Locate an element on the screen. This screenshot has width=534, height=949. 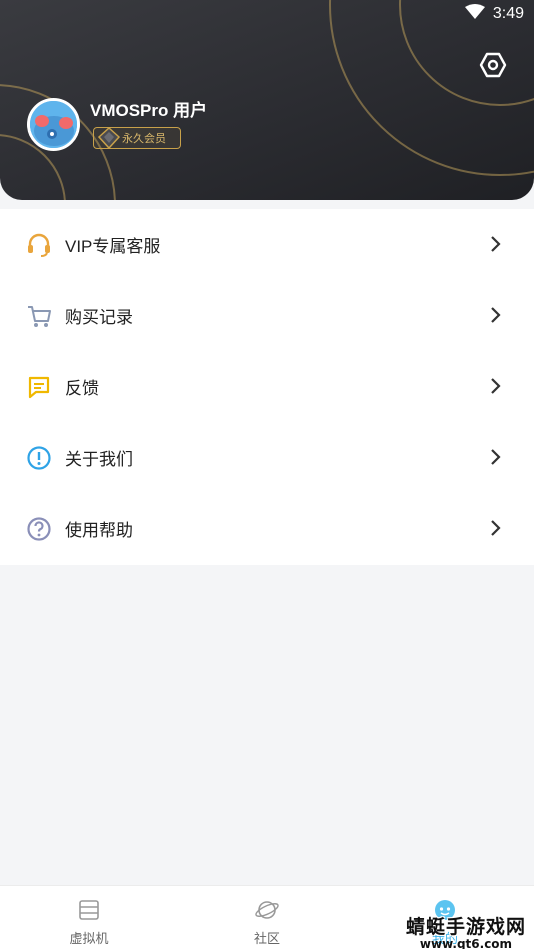
nav-tab-label: 虚拟机 is located at coordinates (89, 939).